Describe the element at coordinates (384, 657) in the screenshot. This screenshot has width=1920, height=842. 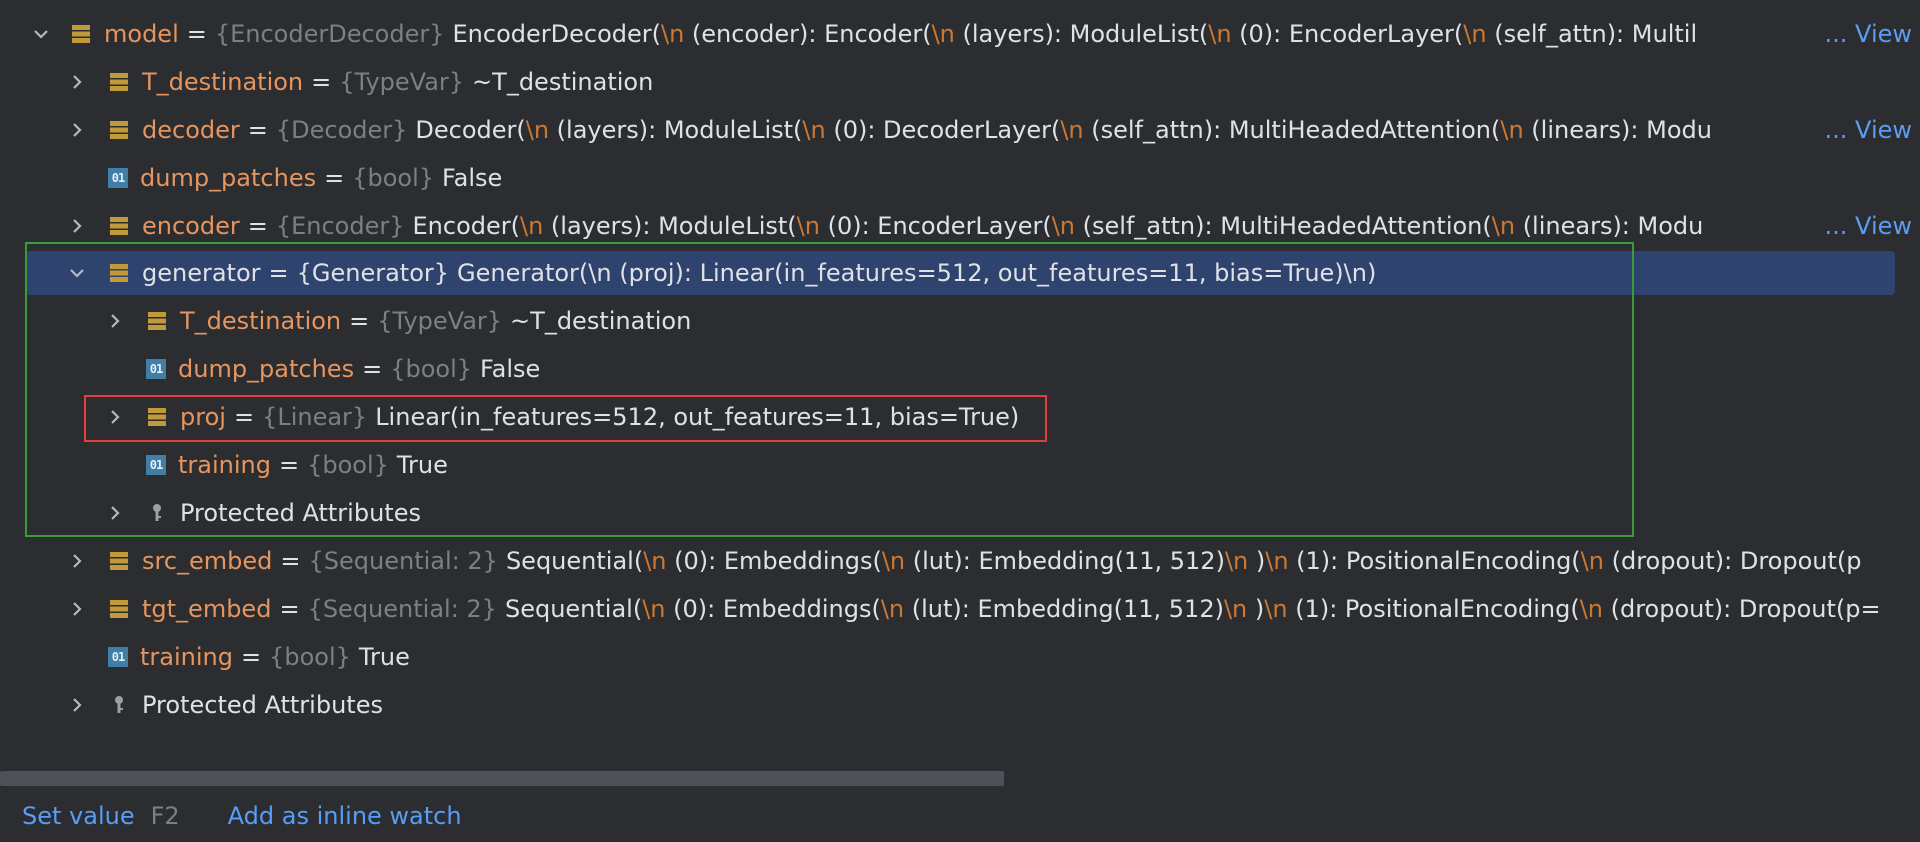
I see `variable-value: True` at that location.